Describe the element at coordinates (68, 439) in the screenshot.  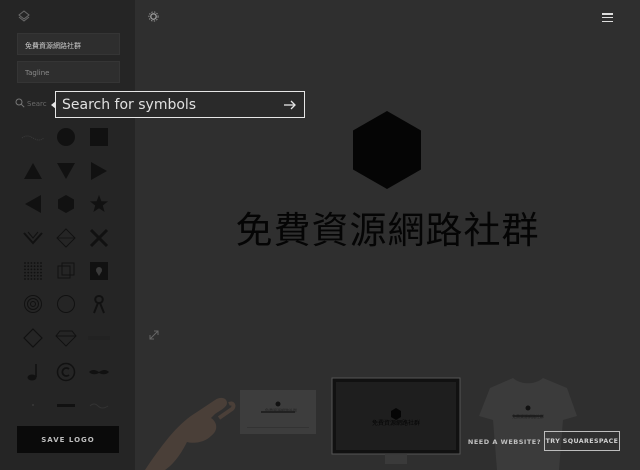
I see `save-logo-button: SAVE LOGO` at that location.